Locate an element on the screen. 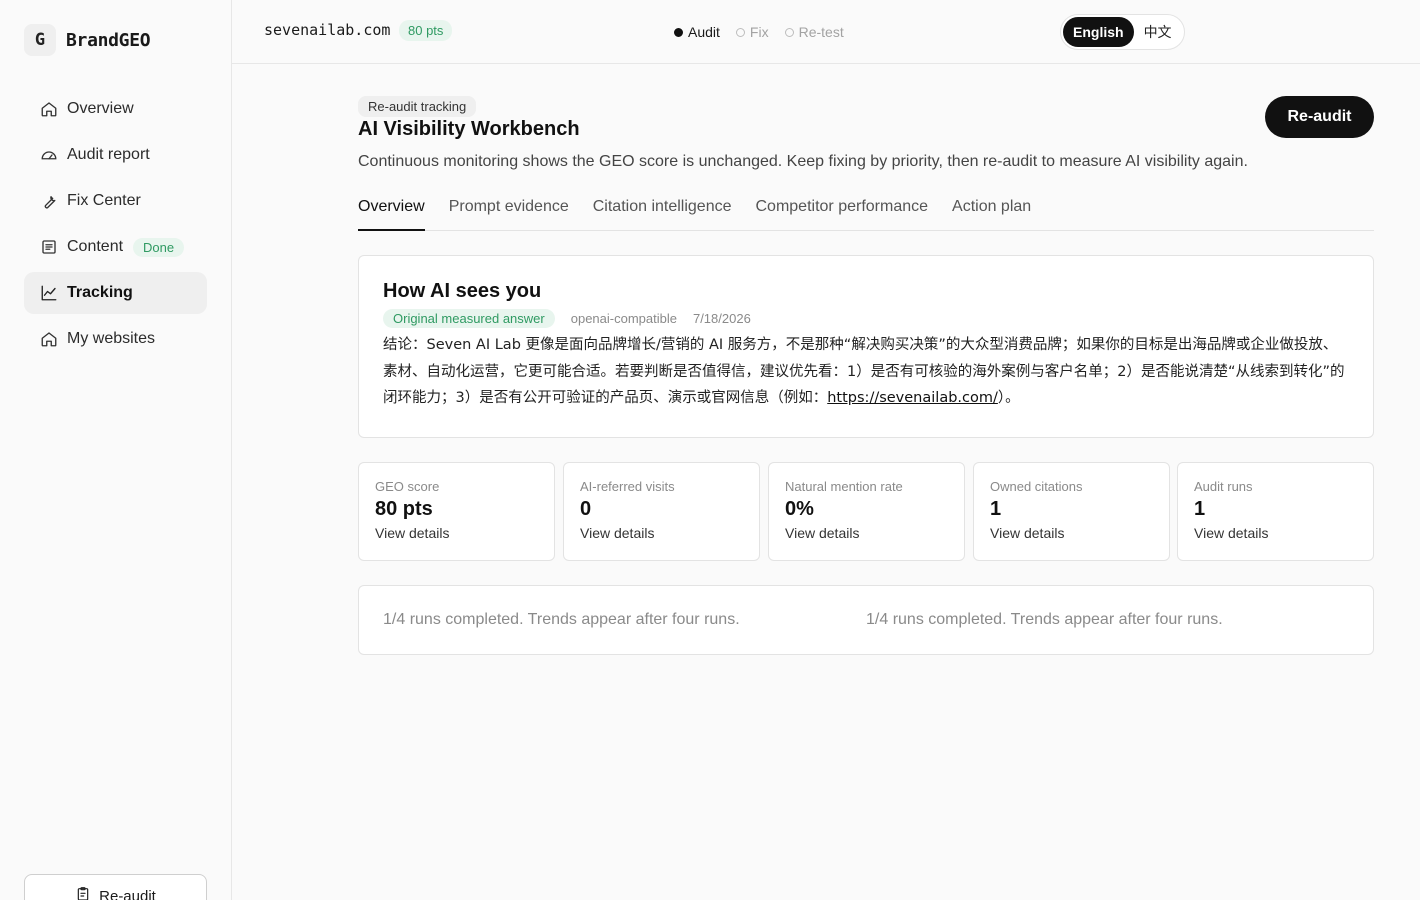  chart-line-icon is located at coordinates (49, 293).